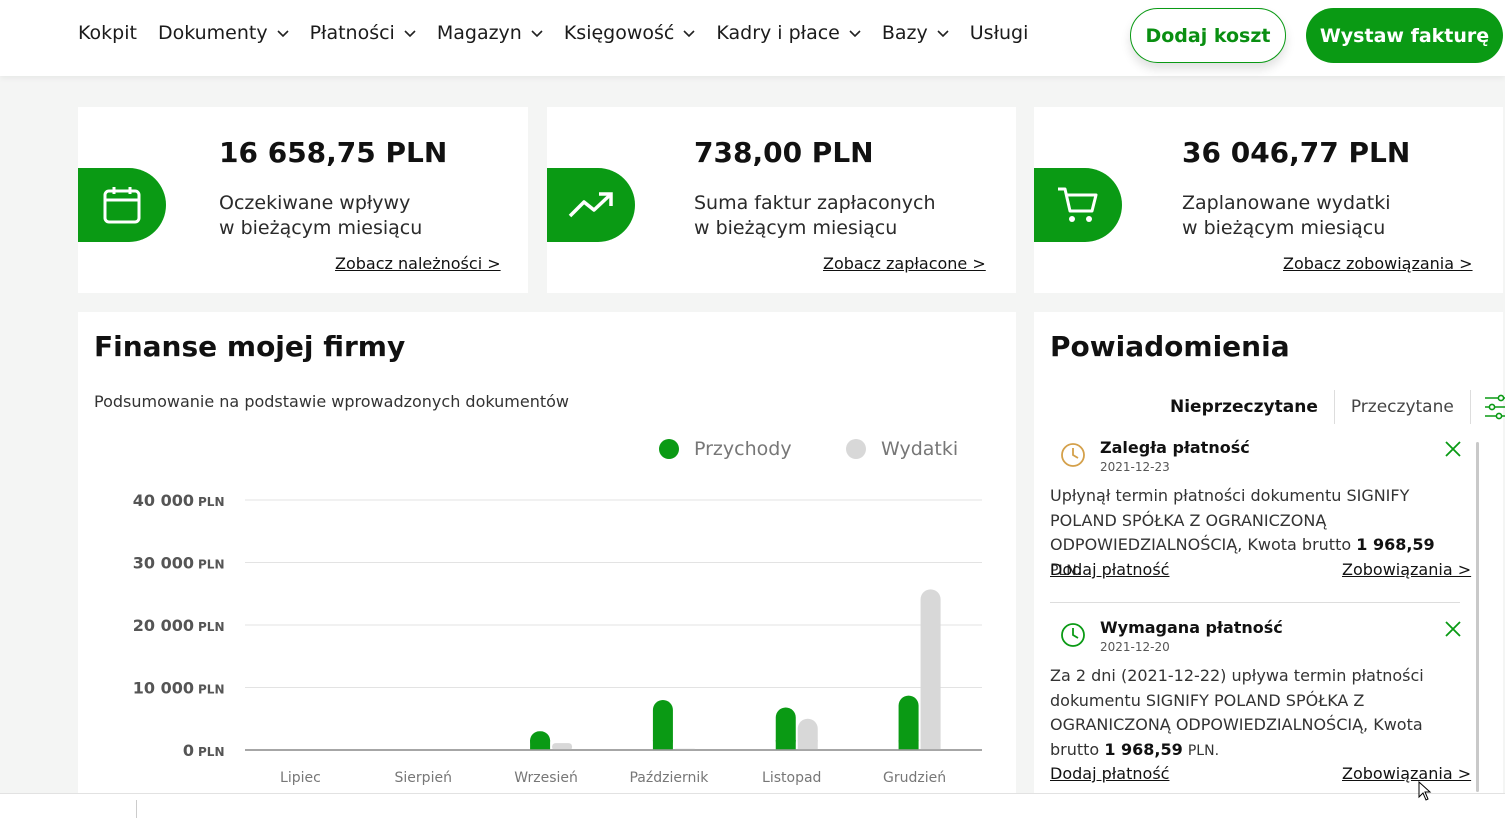 The image size is (1505, 818). I want to click on finance-title: Finanse mojej firmy, so click(250, 346).